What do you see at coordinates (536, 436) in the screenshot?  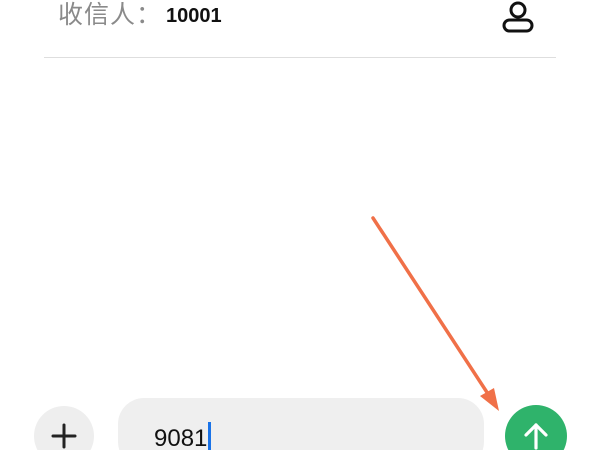 I see `arrow-up-icon` at bounding box center [536, 436].